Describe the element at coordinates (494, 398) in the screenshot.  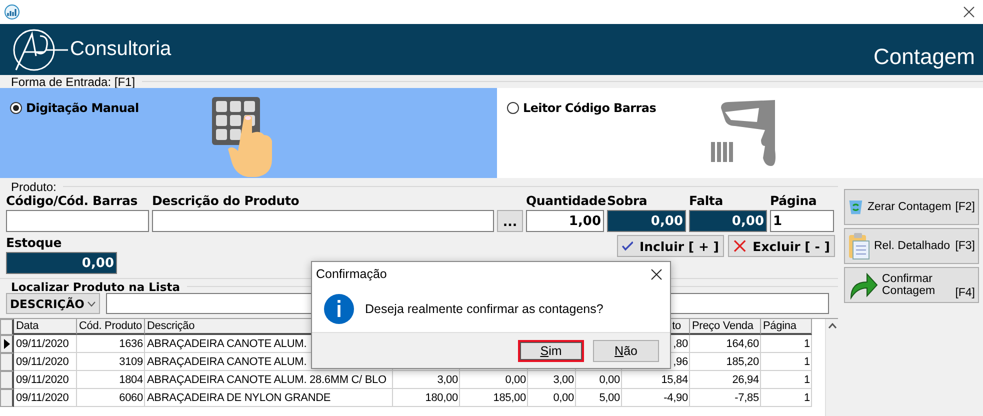
I see `table-cell: 185,00` at that location.